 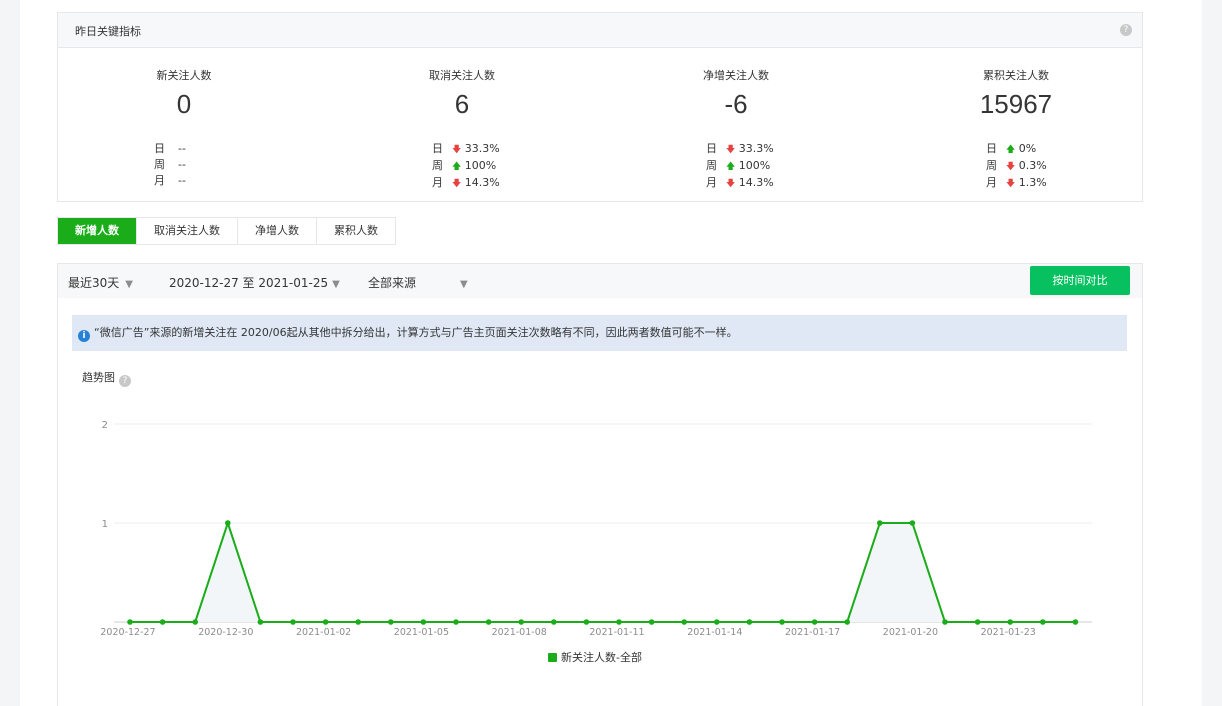 I want to click on metric-change-row: 月 🡇 1.3%, so click(x=1016, y=183).